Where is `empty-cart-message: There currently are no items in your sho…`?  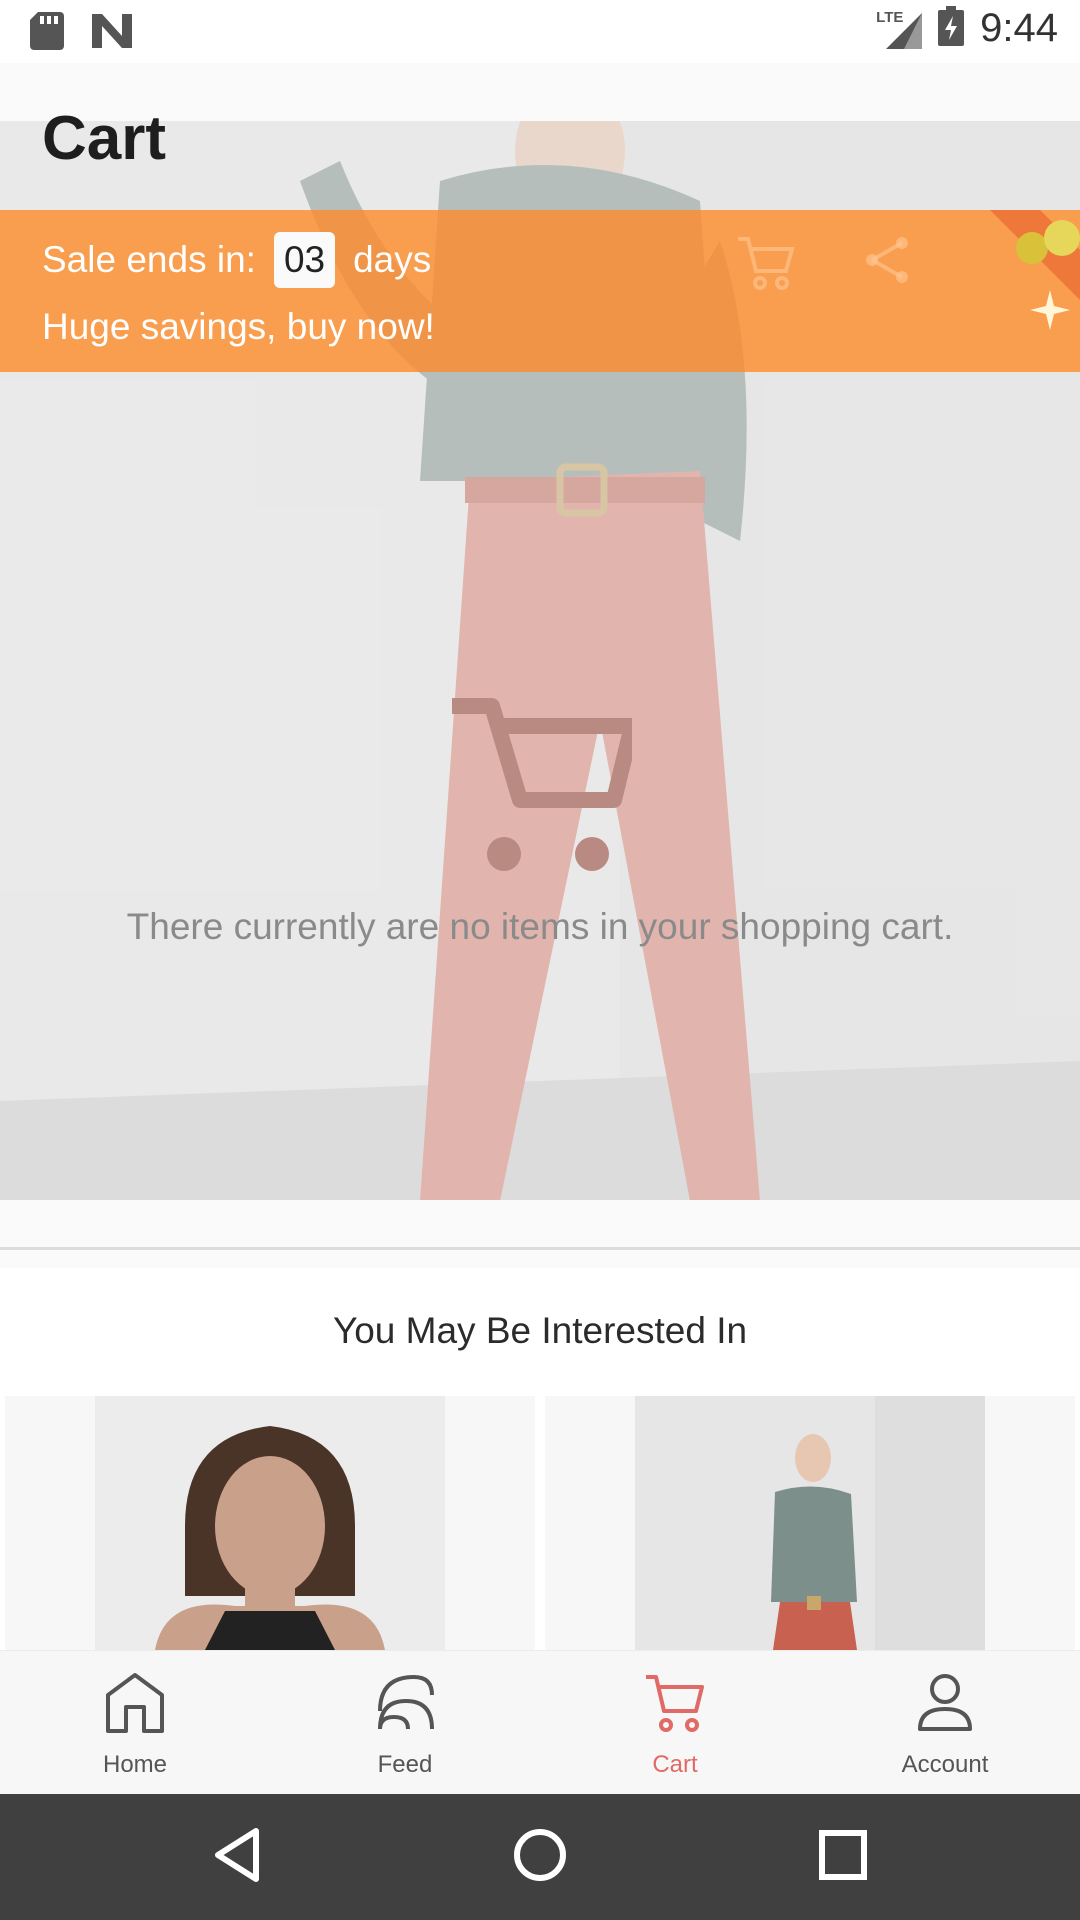 empty-cart-message: There currently are no items in your sho… is located at coordinates (540, 926).